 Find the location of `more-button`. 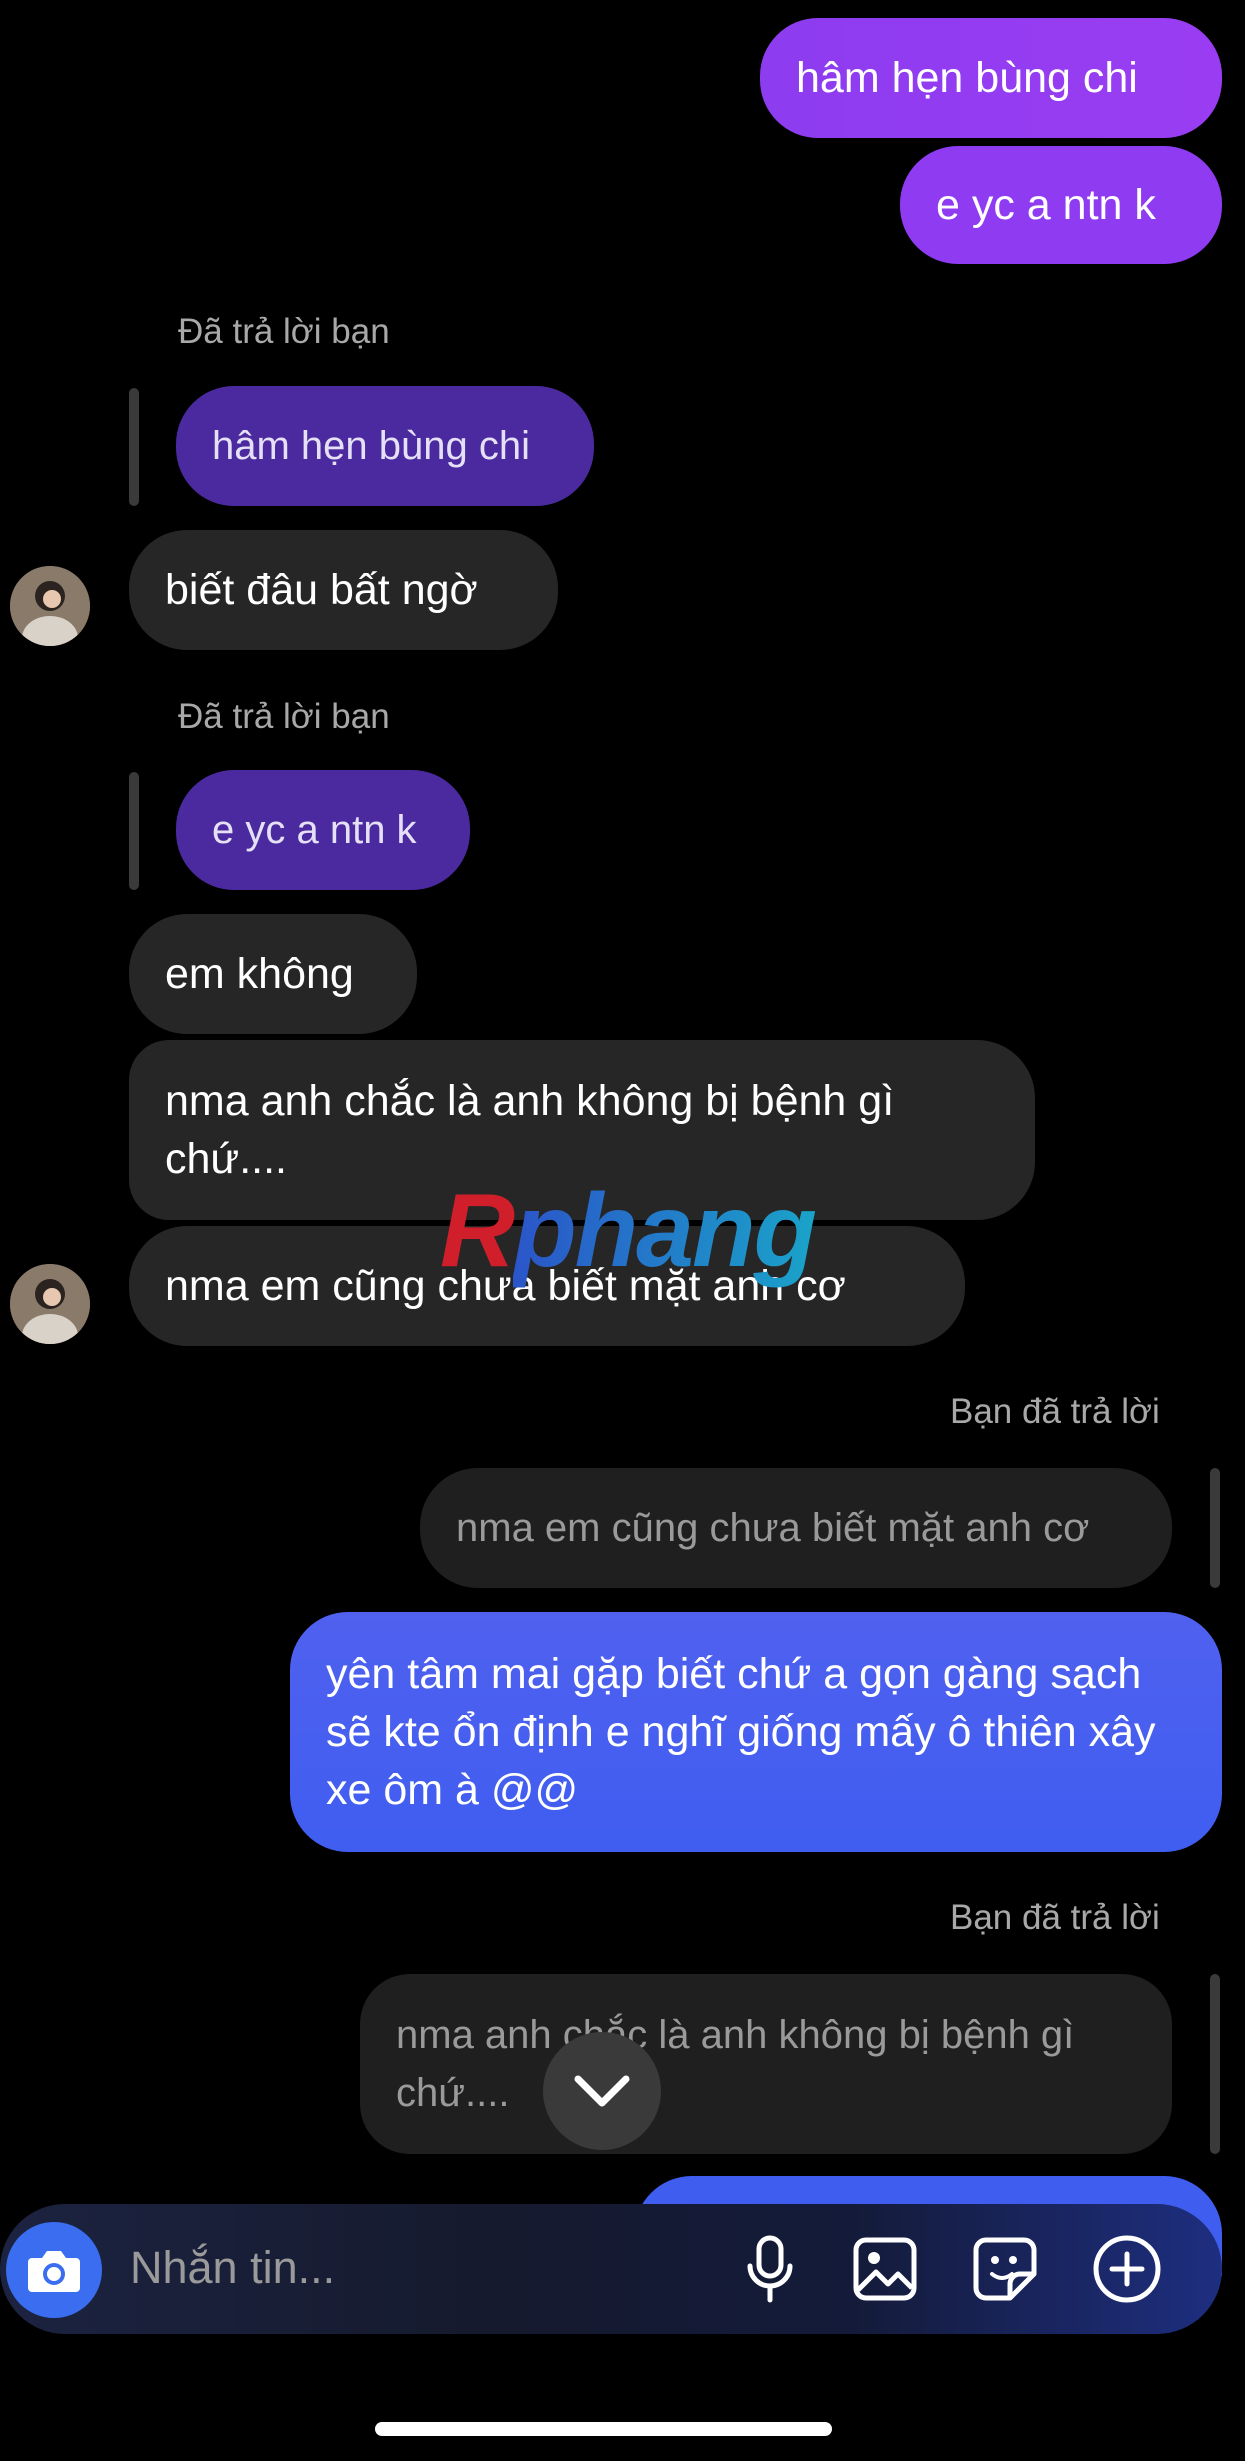

more-button is located at coordinates (1127, 2269).